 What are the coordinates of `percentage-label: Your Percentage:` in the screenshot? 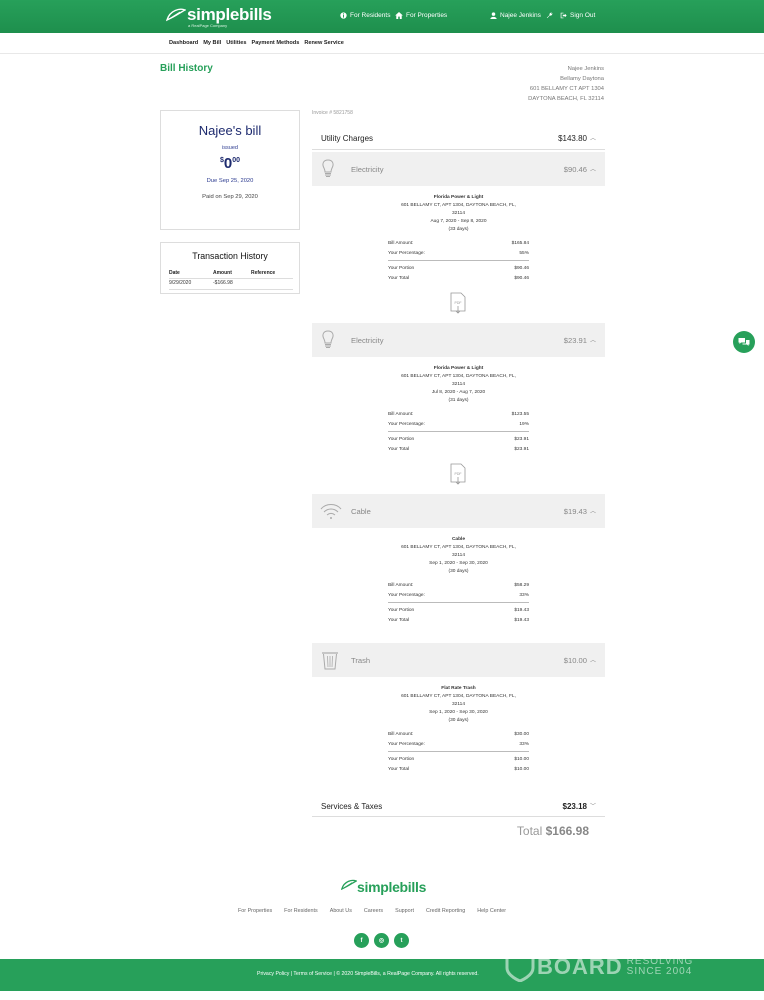 It's located at (406, 424).